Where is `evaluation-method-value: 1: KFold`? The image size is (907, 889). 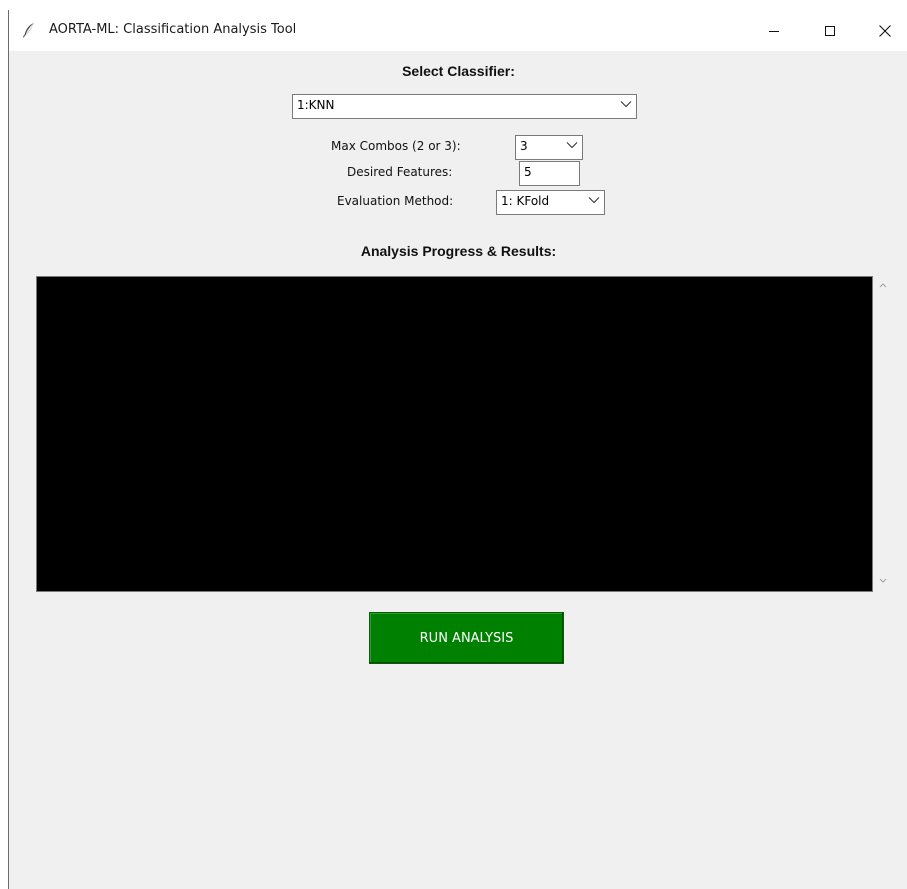
evaluation-method-value: 1: KFold is located at coordinates (525, 201).